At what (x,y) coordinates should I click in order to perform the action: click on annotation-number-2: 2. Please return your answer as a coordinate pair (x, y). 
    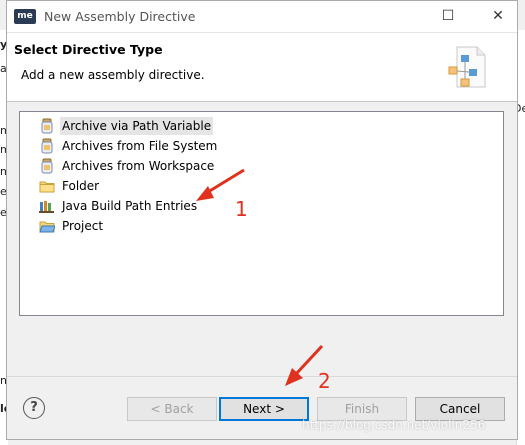
    Looking at the image, I should click on (324, 381).